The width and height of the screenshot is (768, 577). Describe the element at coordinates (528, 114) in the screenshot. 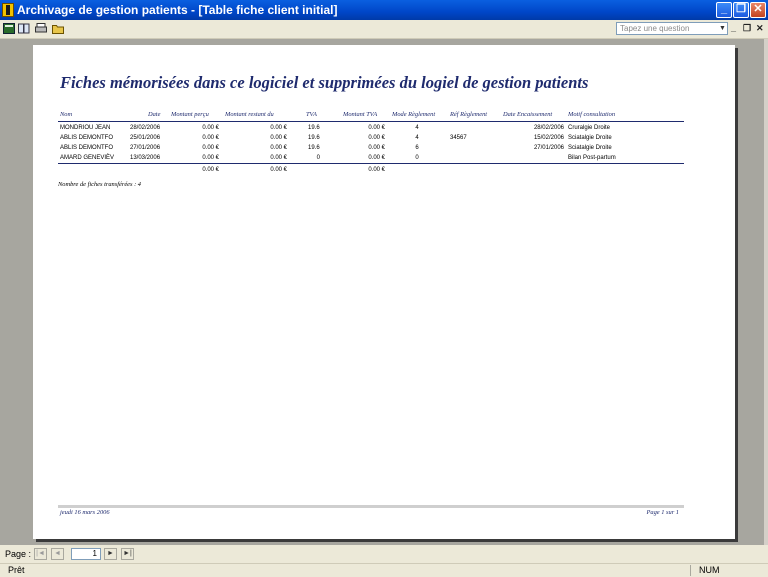

I see `header-date-encaissement: Date Encaissement` at that location.